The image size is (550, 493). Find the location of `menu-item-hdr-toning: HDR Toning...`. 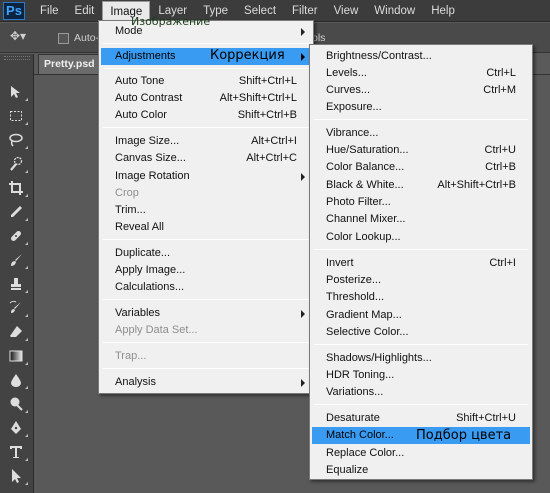

menu-item-hdr-toning: HDR Toning... is located at coordinates (421, 375).